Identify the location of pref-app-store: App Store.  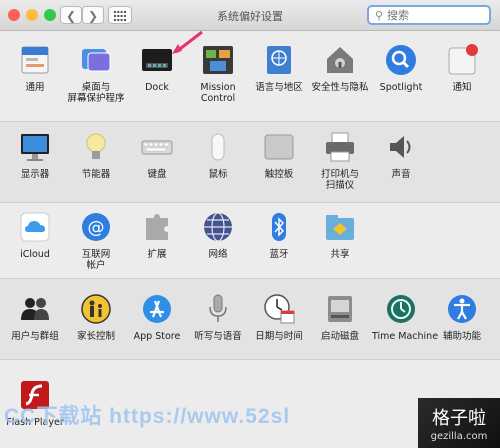
(157, 317).